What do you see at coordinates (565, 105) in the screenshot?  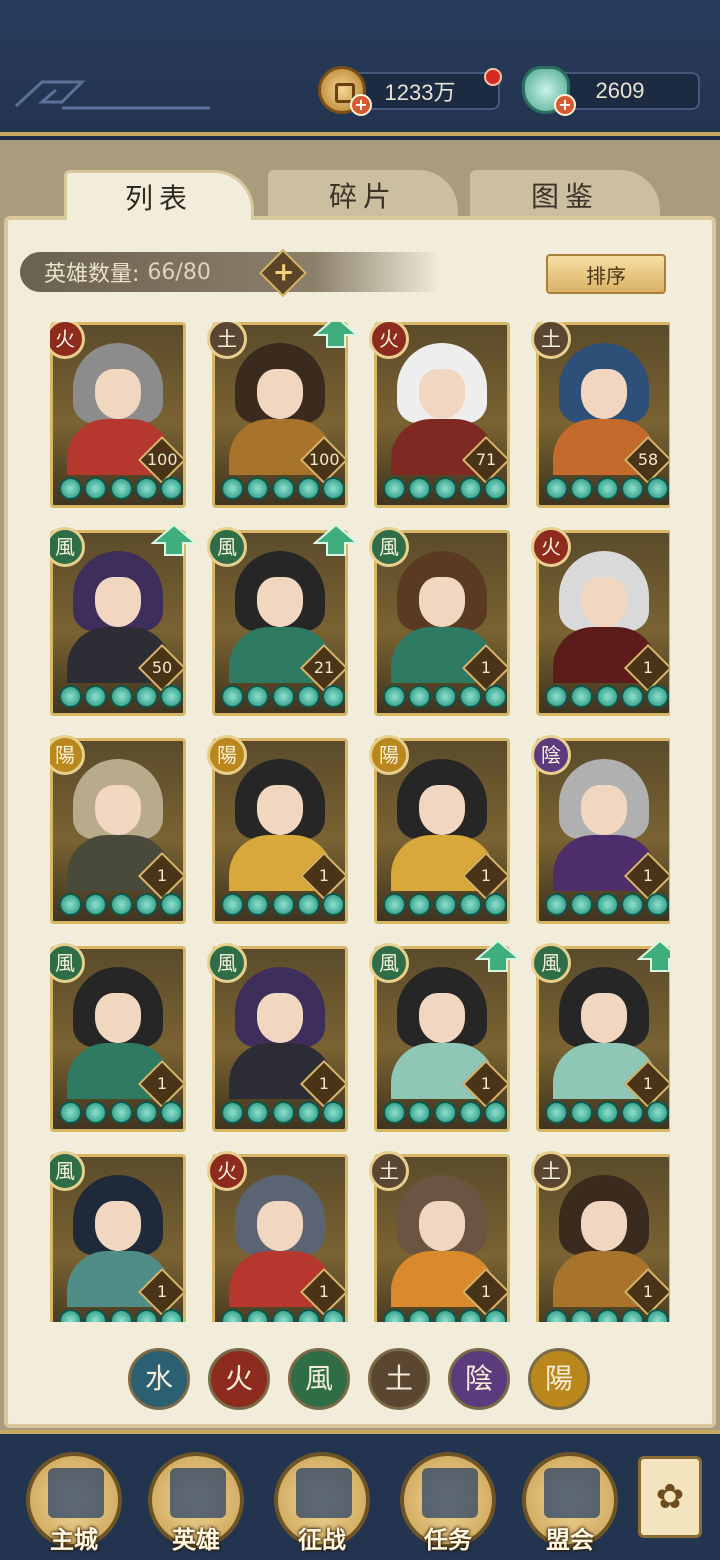 I see `add-shell-button: +` at bounding box center [565, 105].